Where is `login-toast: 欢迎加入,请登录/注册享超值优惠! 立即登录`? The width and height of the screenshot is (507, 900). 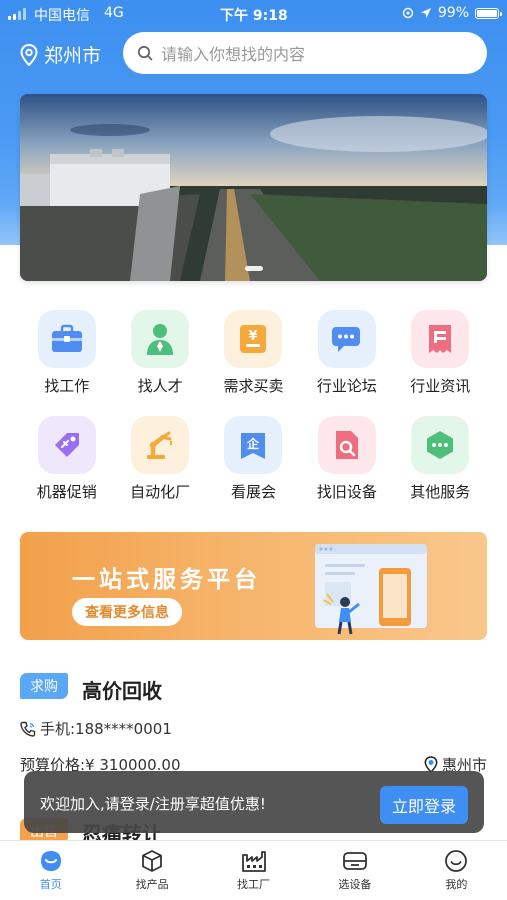
login-toast: 欢迎加入,请登录/注册享超值优惠! 立即登录 is located at coordinates (254, 802).